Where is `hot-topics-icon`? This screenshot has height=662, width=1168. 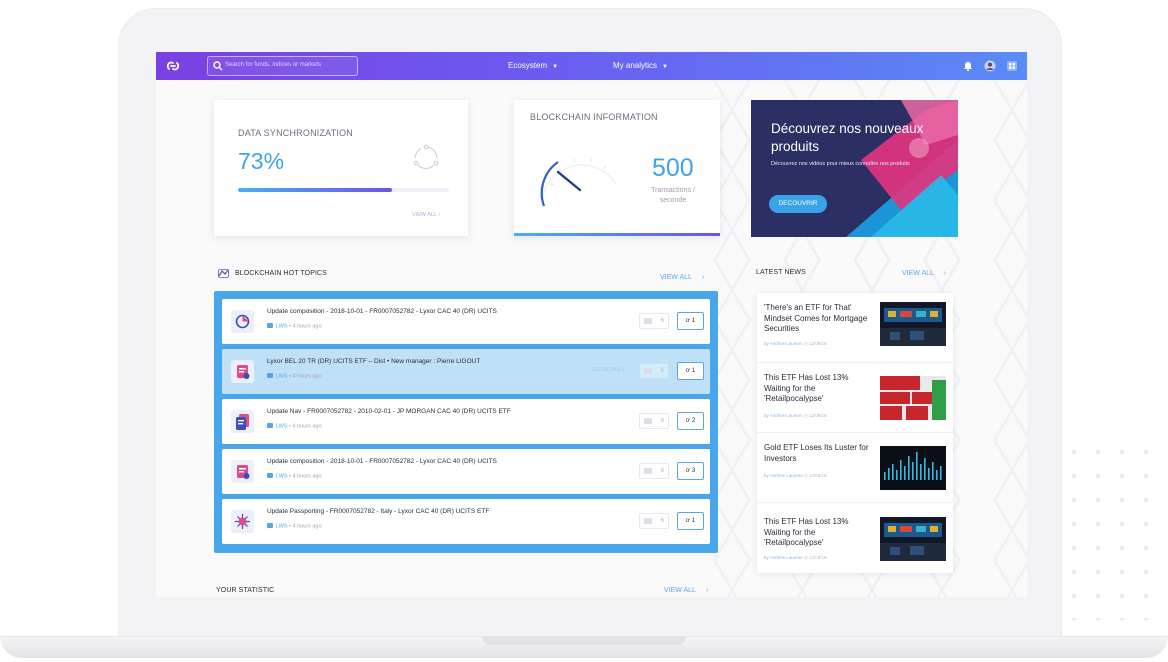 hot-topics-icon is located at coordinates (223, 273).